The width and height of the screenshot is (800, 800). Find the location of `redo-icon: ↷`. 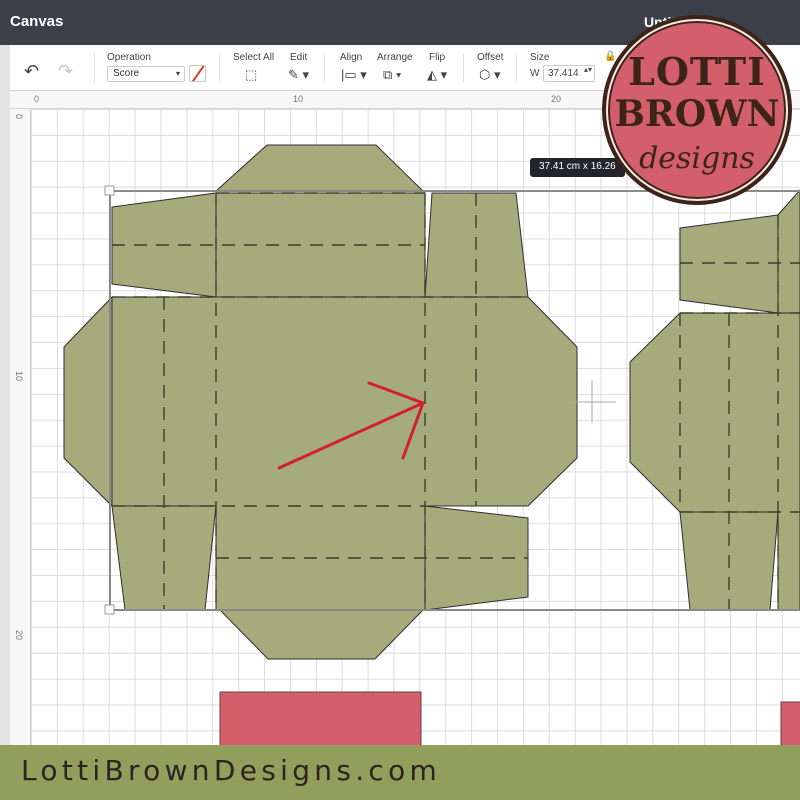

redo-icon: ↷ is located at coordinates (65, 71).